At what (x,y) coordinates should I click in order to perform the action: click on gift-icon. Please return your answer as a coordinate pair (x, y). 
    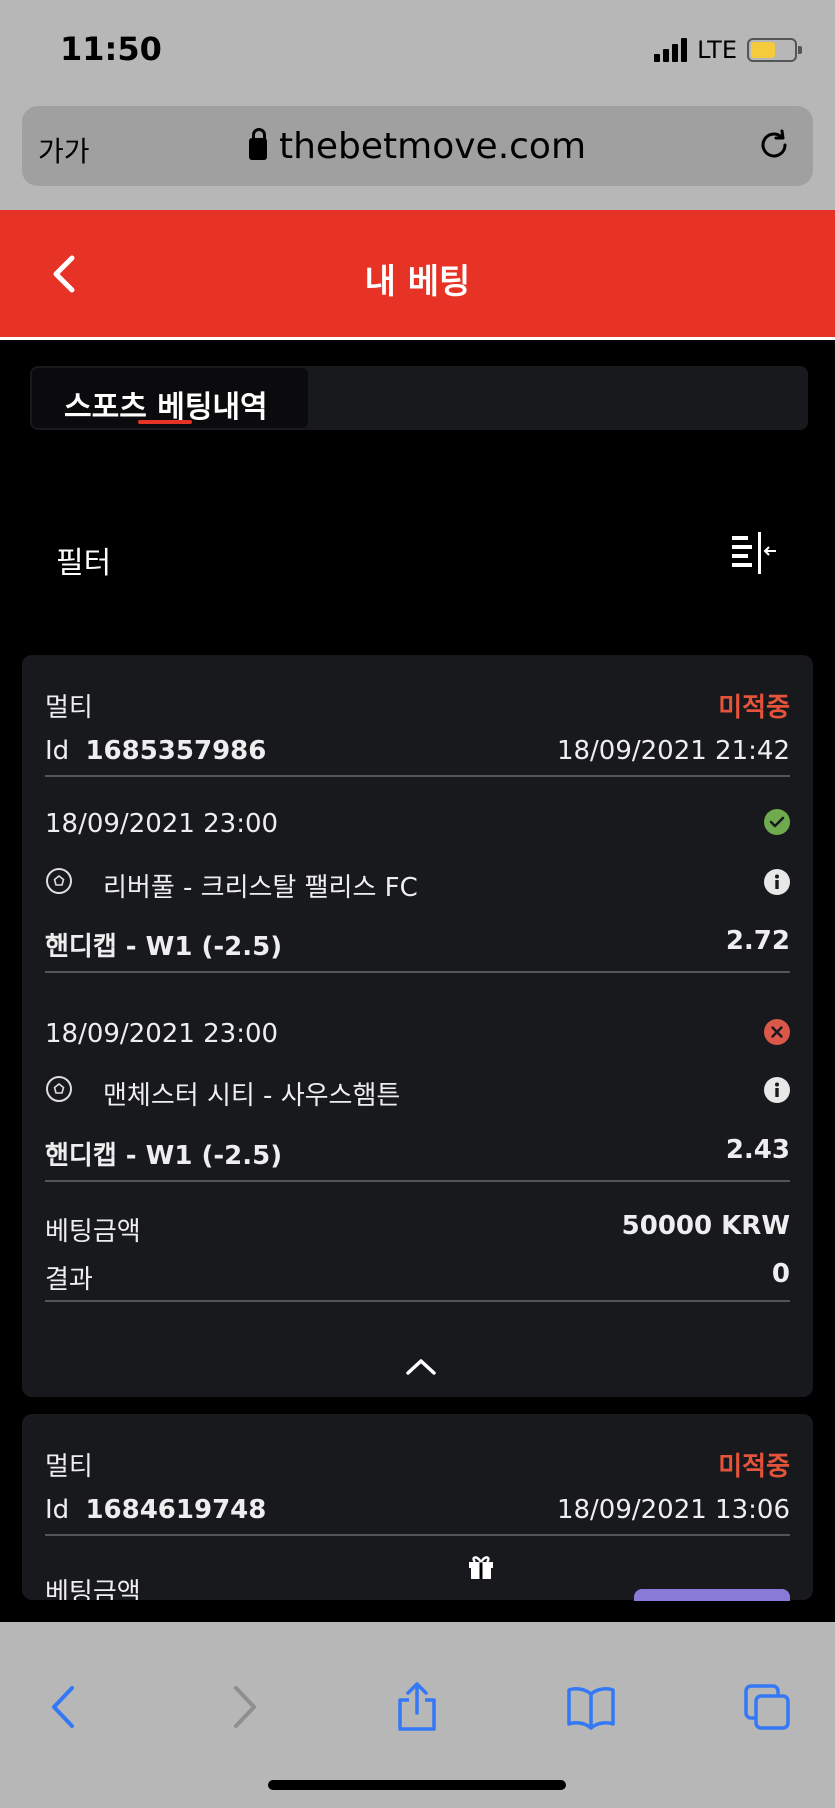
    Looking at the image, I should click on (481, 1566).